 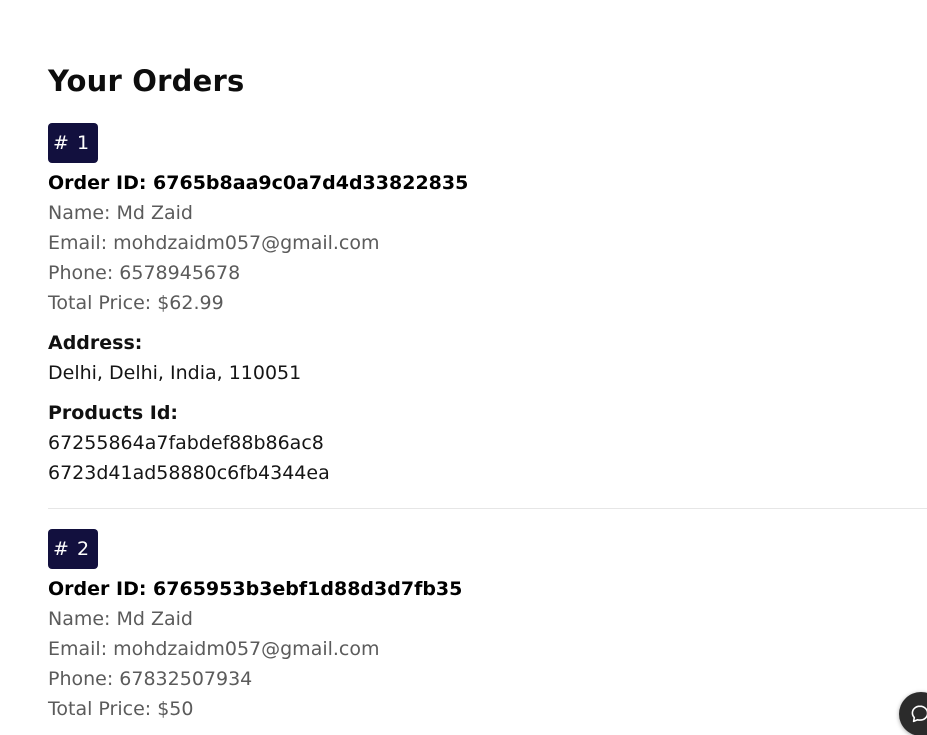 What do you see at coordinates (487, 508) in the screenshot?
I see `order-divider` at bounding box center [487, 508].